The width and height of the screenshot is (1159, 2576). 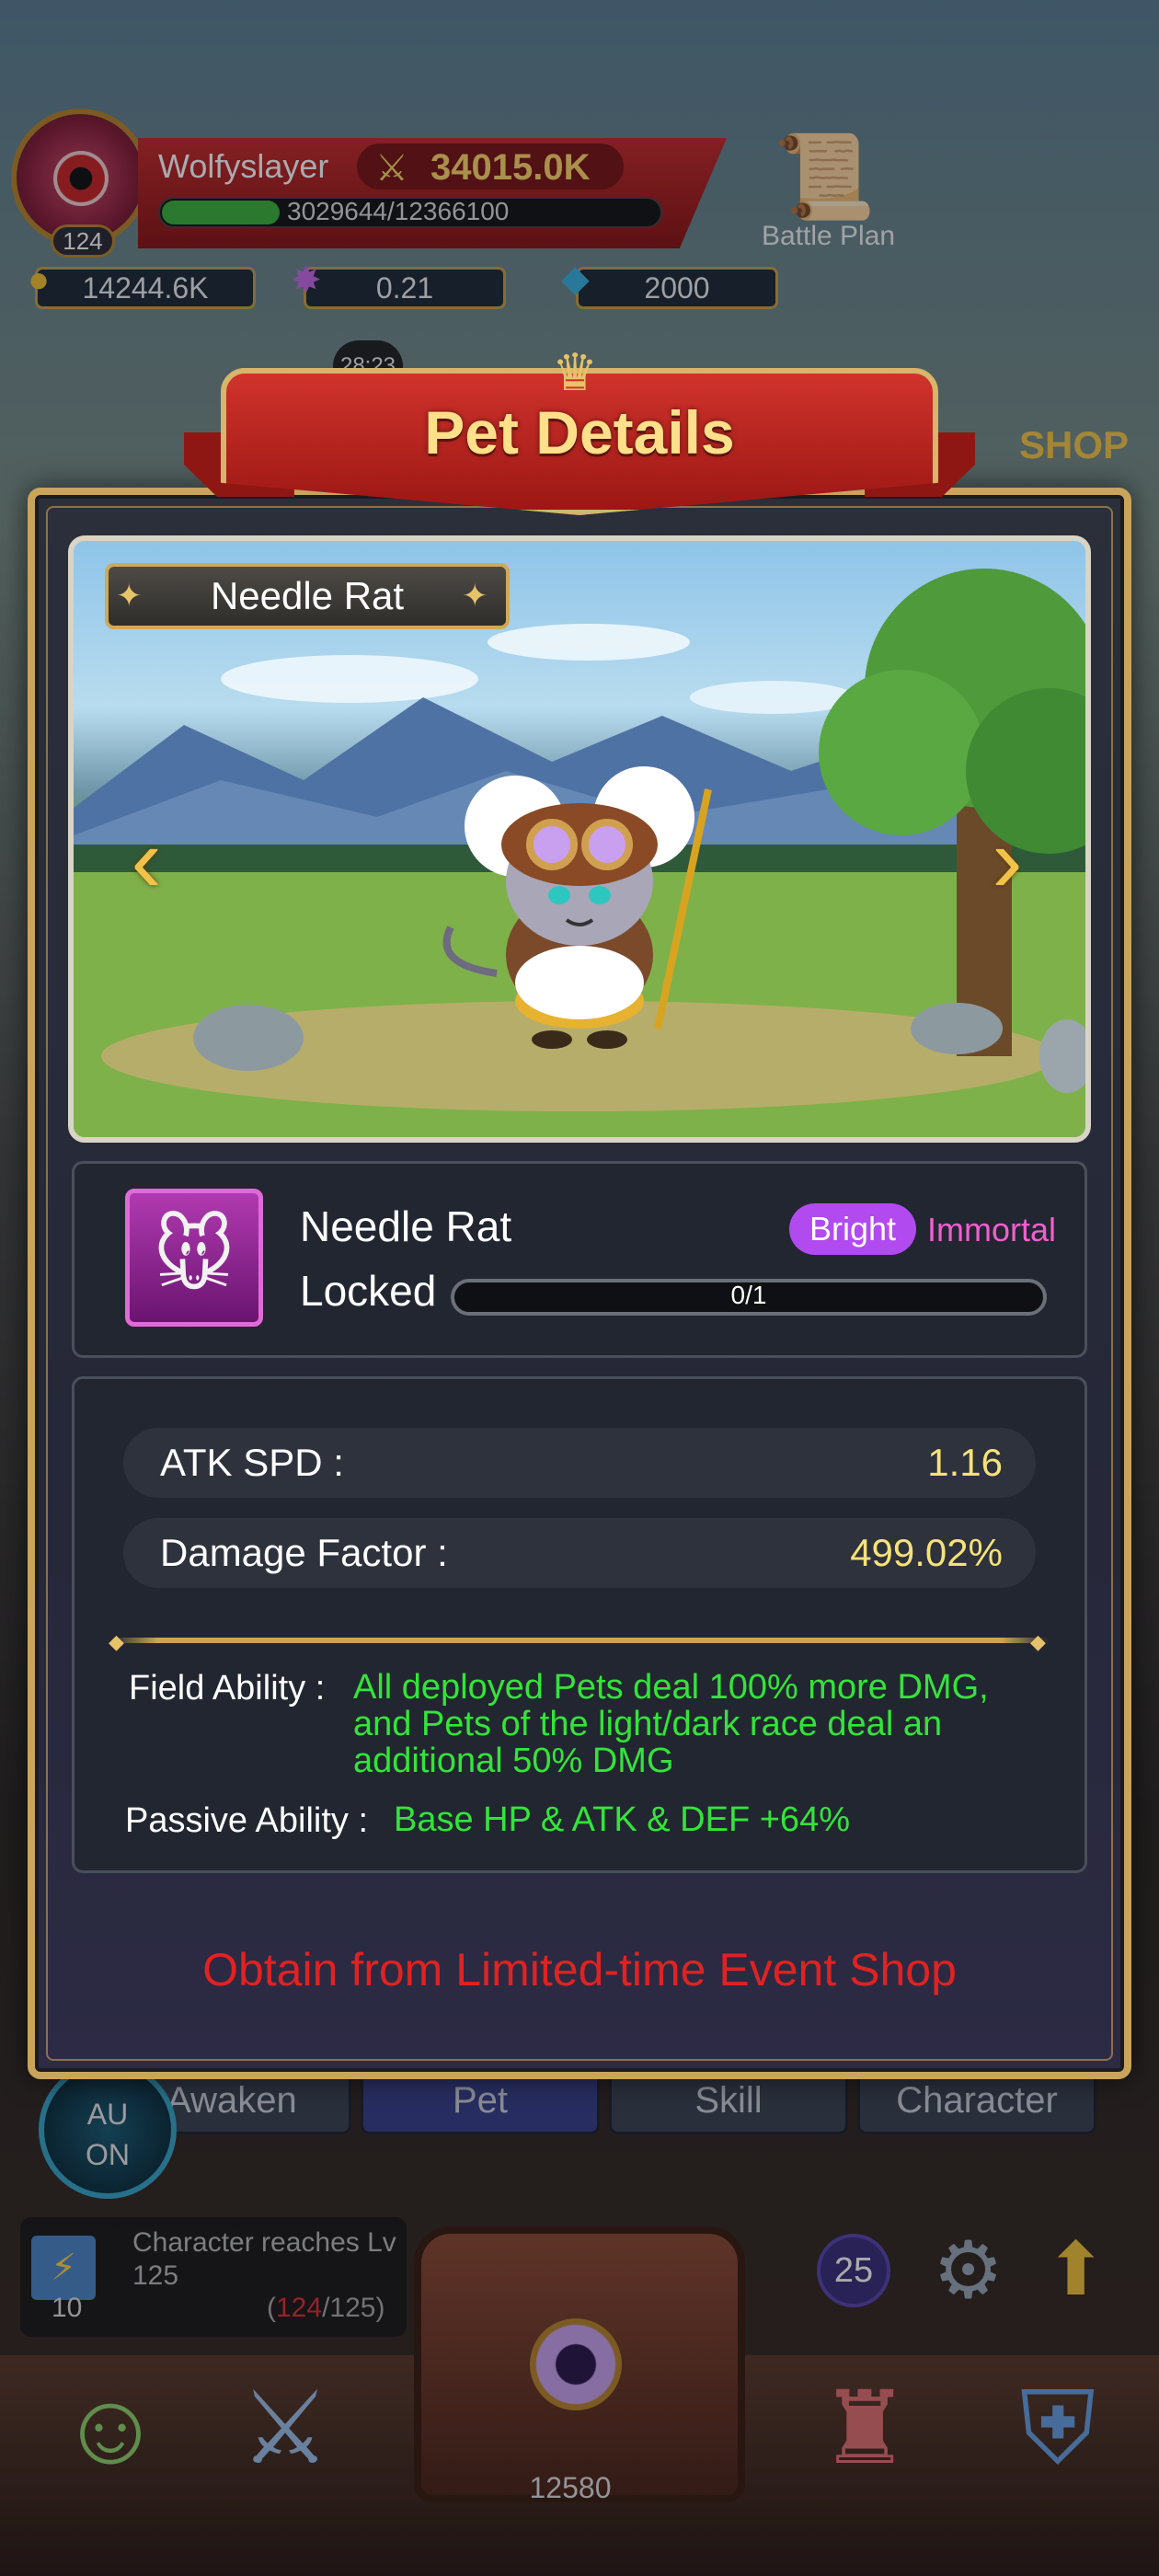 What do you see at coordinates (307, 596) in the screenshot?
I see `pet-nameplate: Needle Rat` at bounding box center [307, 596].